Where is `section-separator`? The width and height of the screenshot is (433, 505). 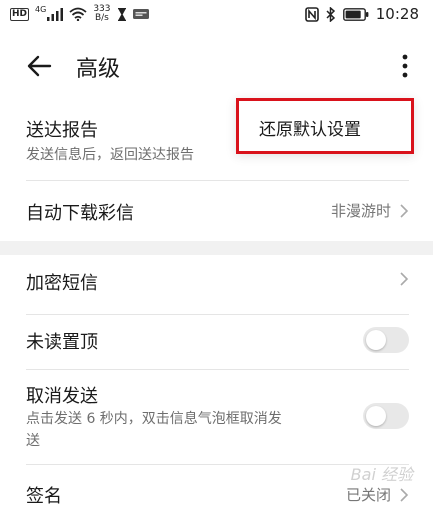
section-separator is located at coordinates (216, 248).